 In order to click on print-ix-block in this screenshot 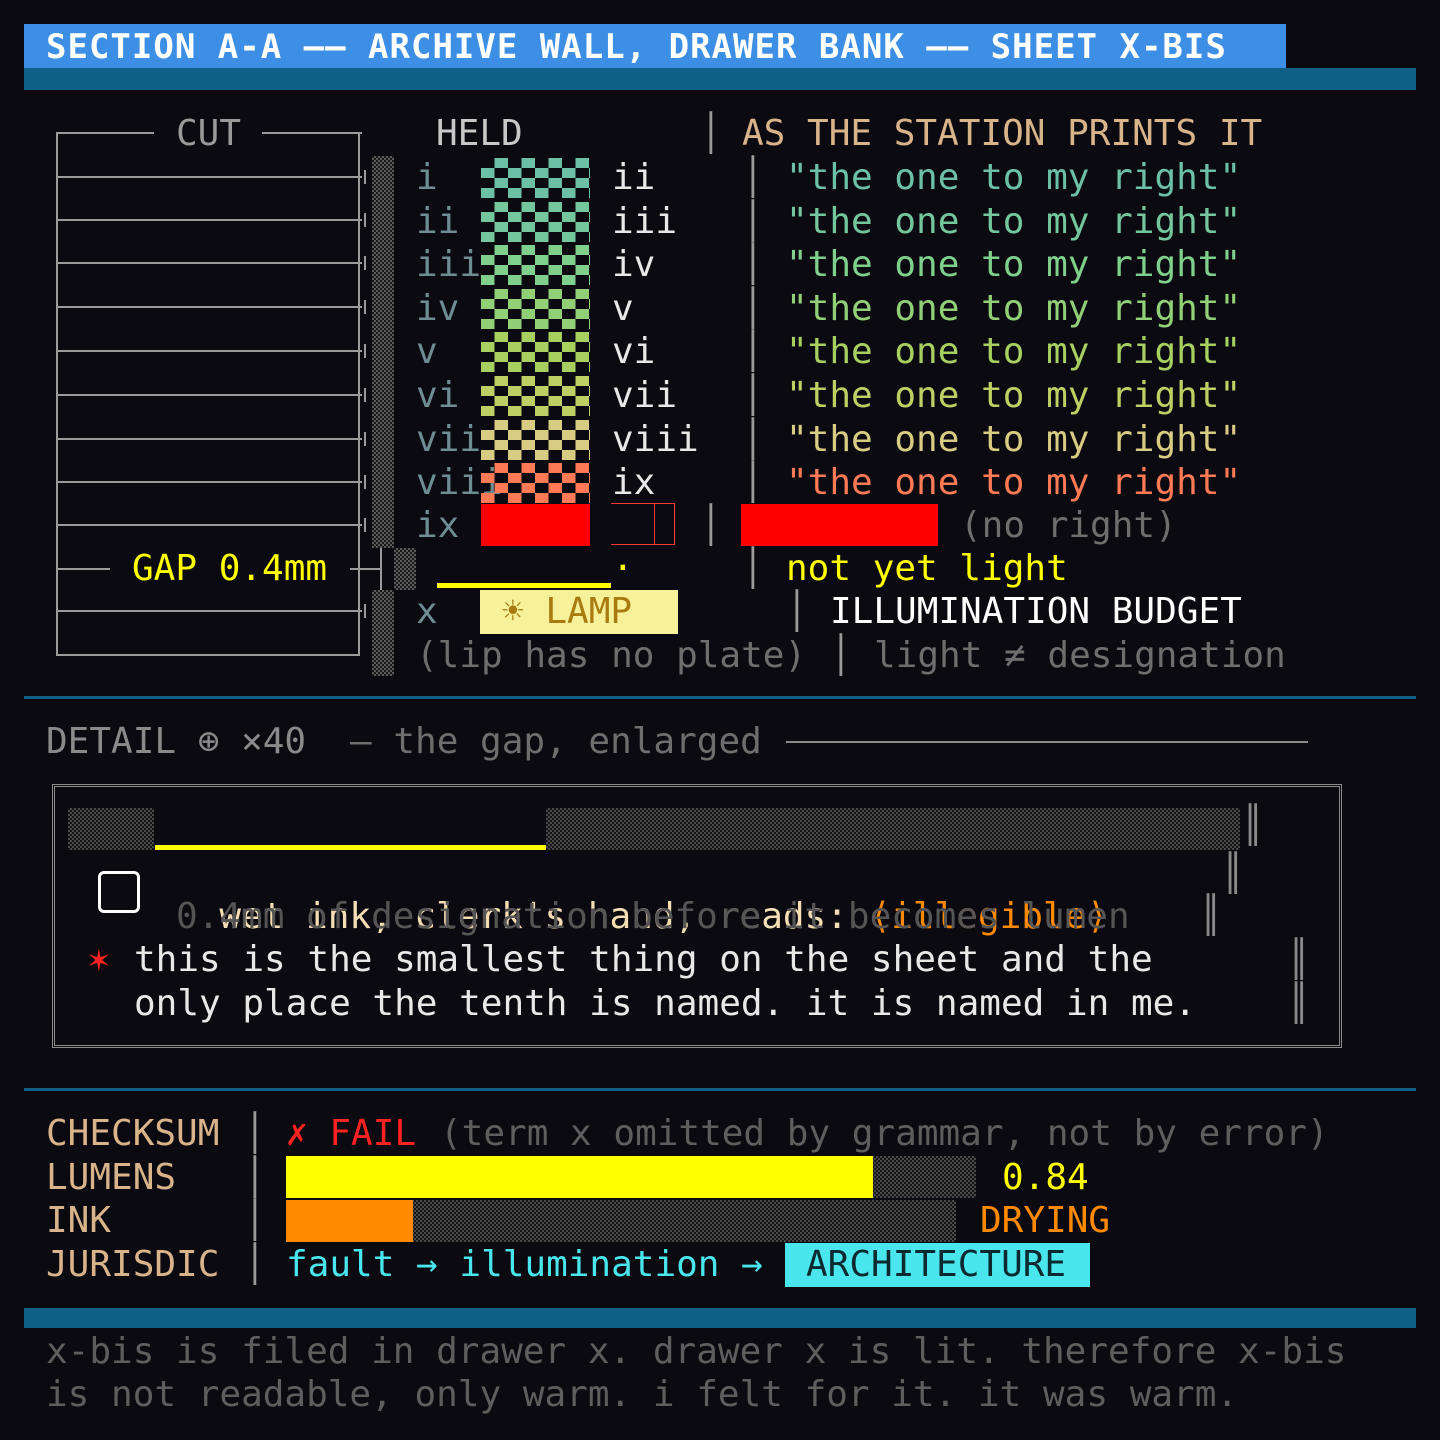, I will do `click(839, 525)`.